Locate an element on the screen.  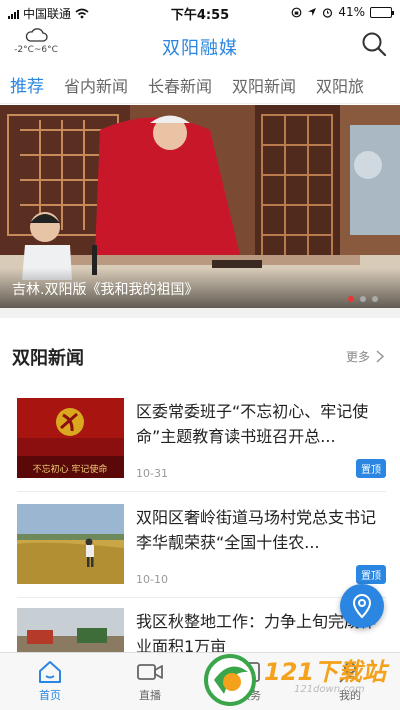
more-label: 更多 is located at coordinates (357, 357).